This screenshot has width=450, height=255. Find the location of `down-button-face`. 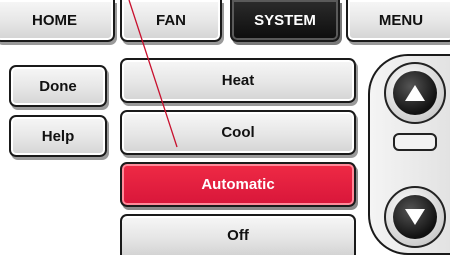

down-button-face is located at coordinates (415, 217).